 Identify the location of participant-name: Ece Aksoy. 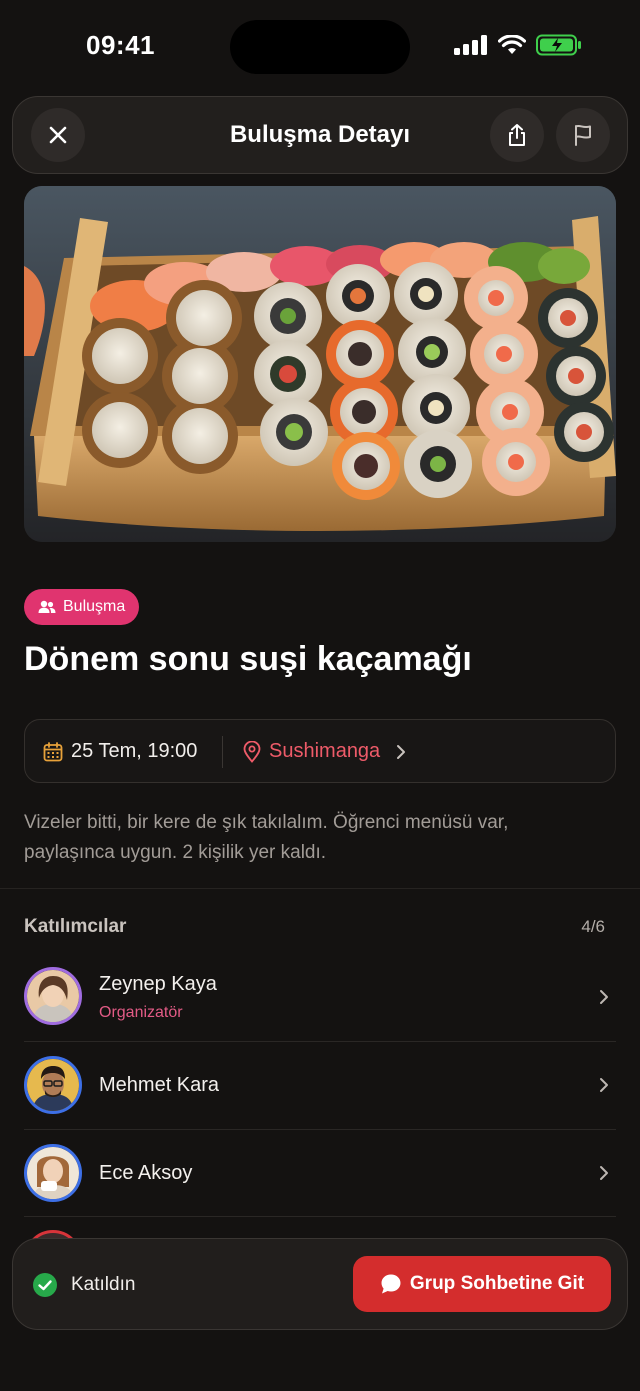
(146, 1173).